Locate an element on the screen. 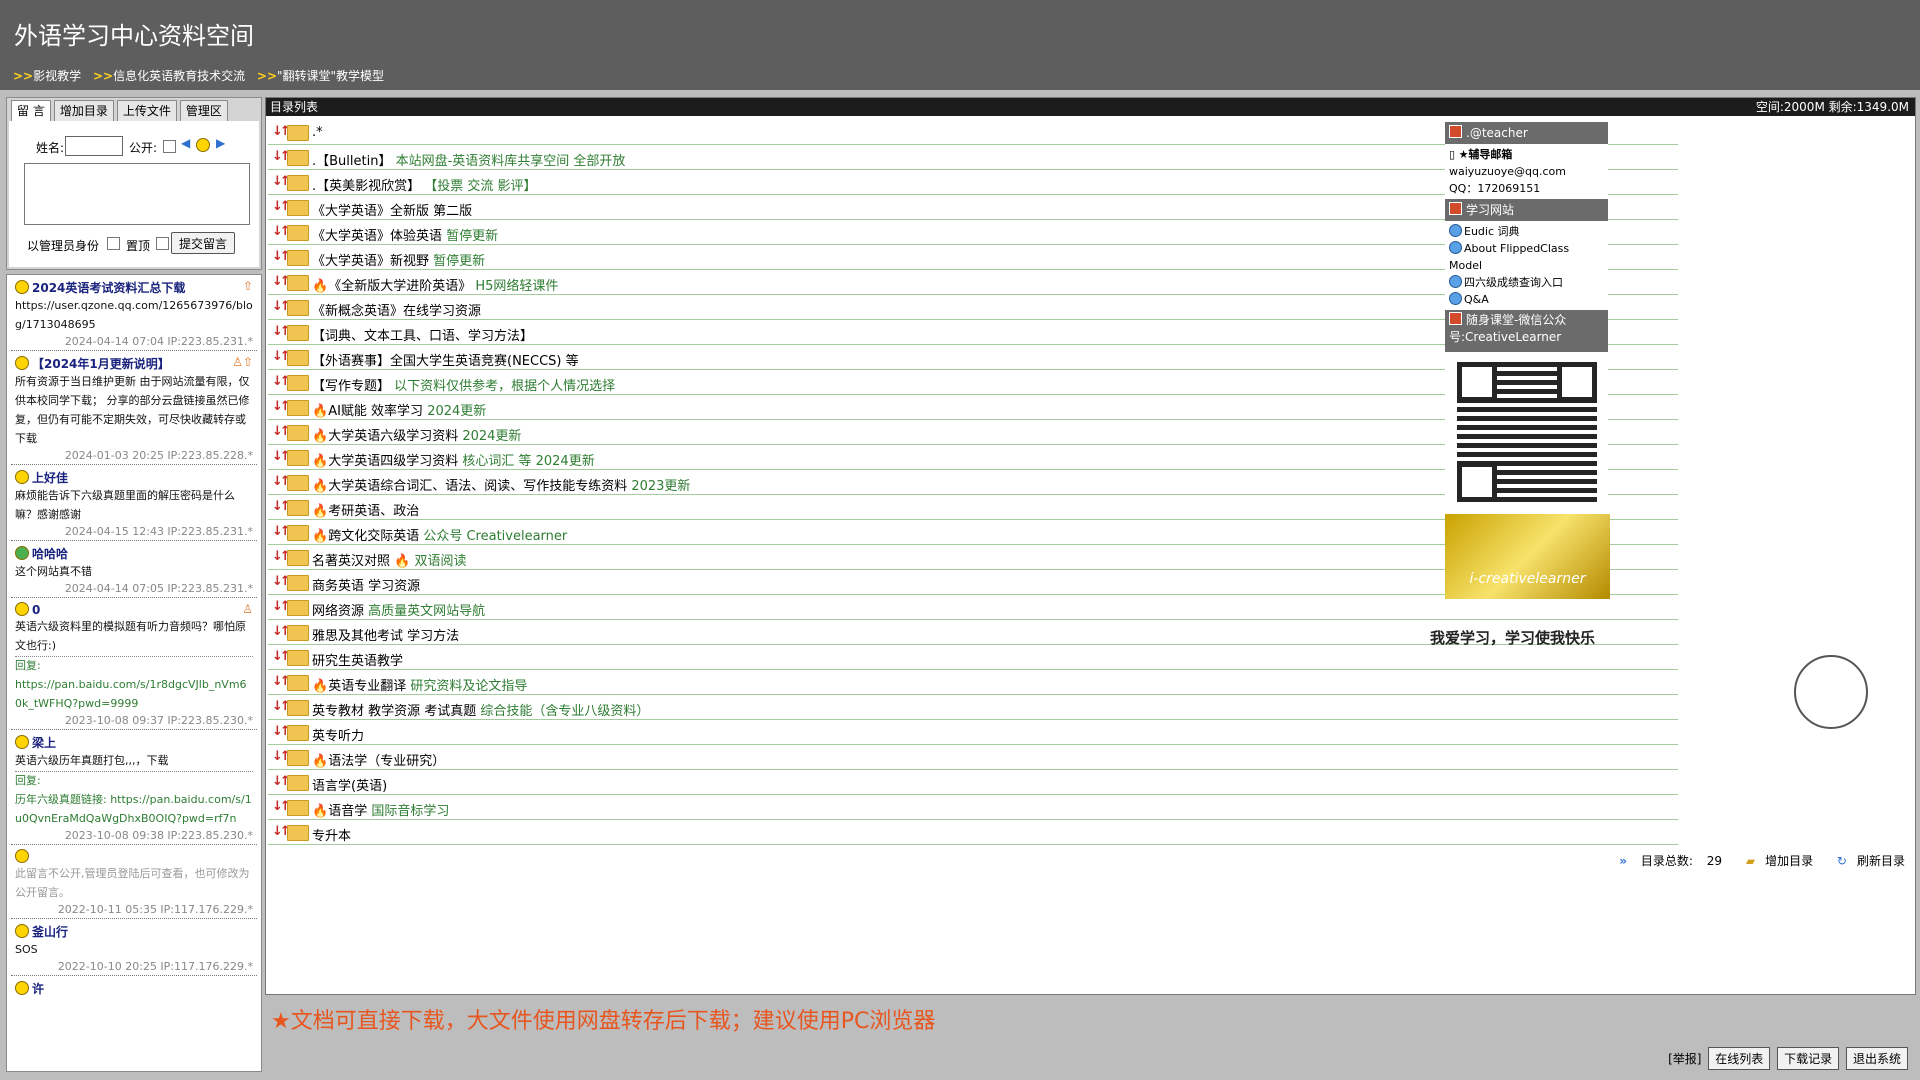  directory-row: ↓↑ 研究生英语教学 is located at coordinates (973, 657).